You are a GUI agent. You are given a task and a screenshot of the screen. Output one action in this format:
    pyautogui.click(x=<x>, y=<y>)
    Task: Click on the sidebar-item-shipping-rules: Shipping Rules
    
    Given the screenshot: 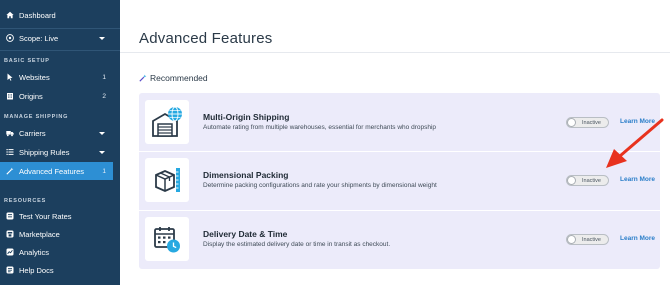 What is the action you would take?
    pyautogui.click(x=60, y=152)
    